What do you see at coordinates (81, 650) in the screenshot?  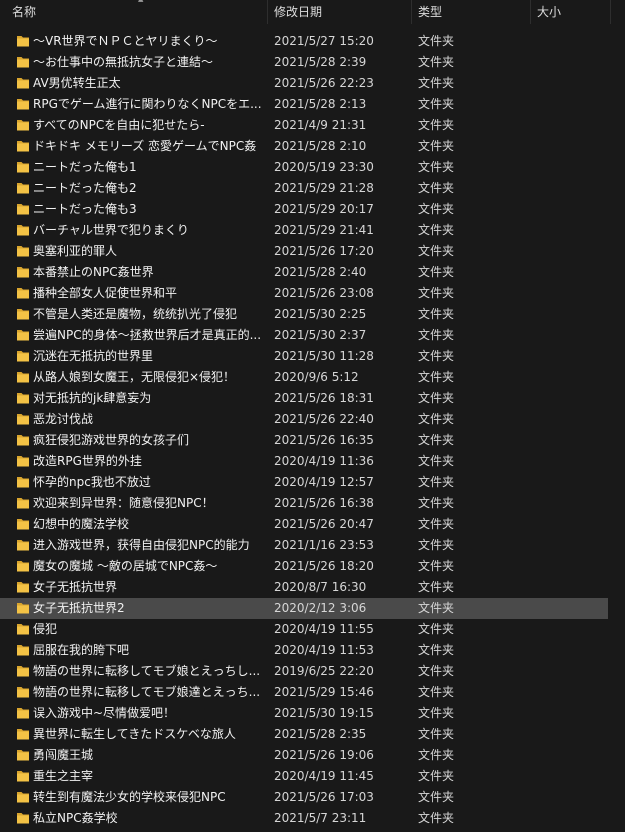 I see `file-name: 屈服在我的胯下吧` at bounding box center [81, 650].